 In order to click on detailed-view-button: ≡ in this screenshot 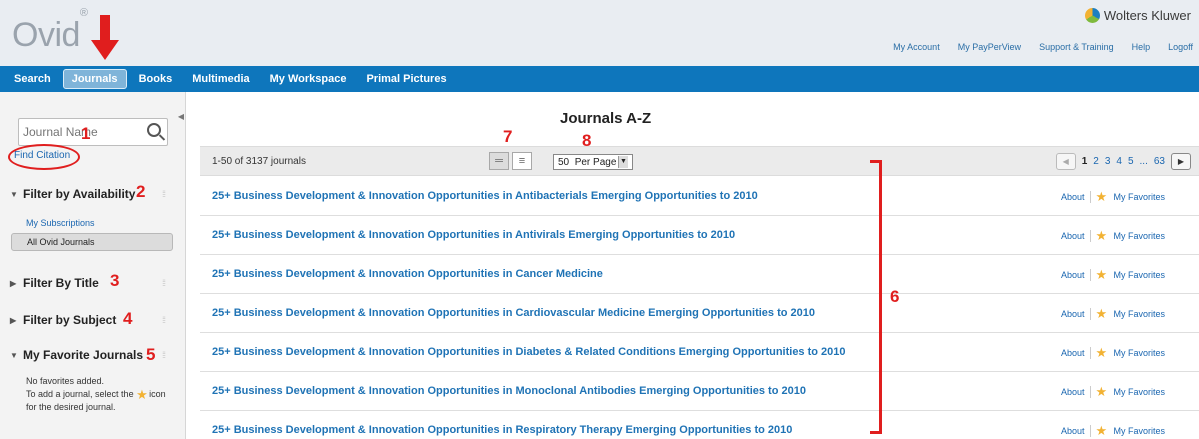, I will do `click(522, 161)`.